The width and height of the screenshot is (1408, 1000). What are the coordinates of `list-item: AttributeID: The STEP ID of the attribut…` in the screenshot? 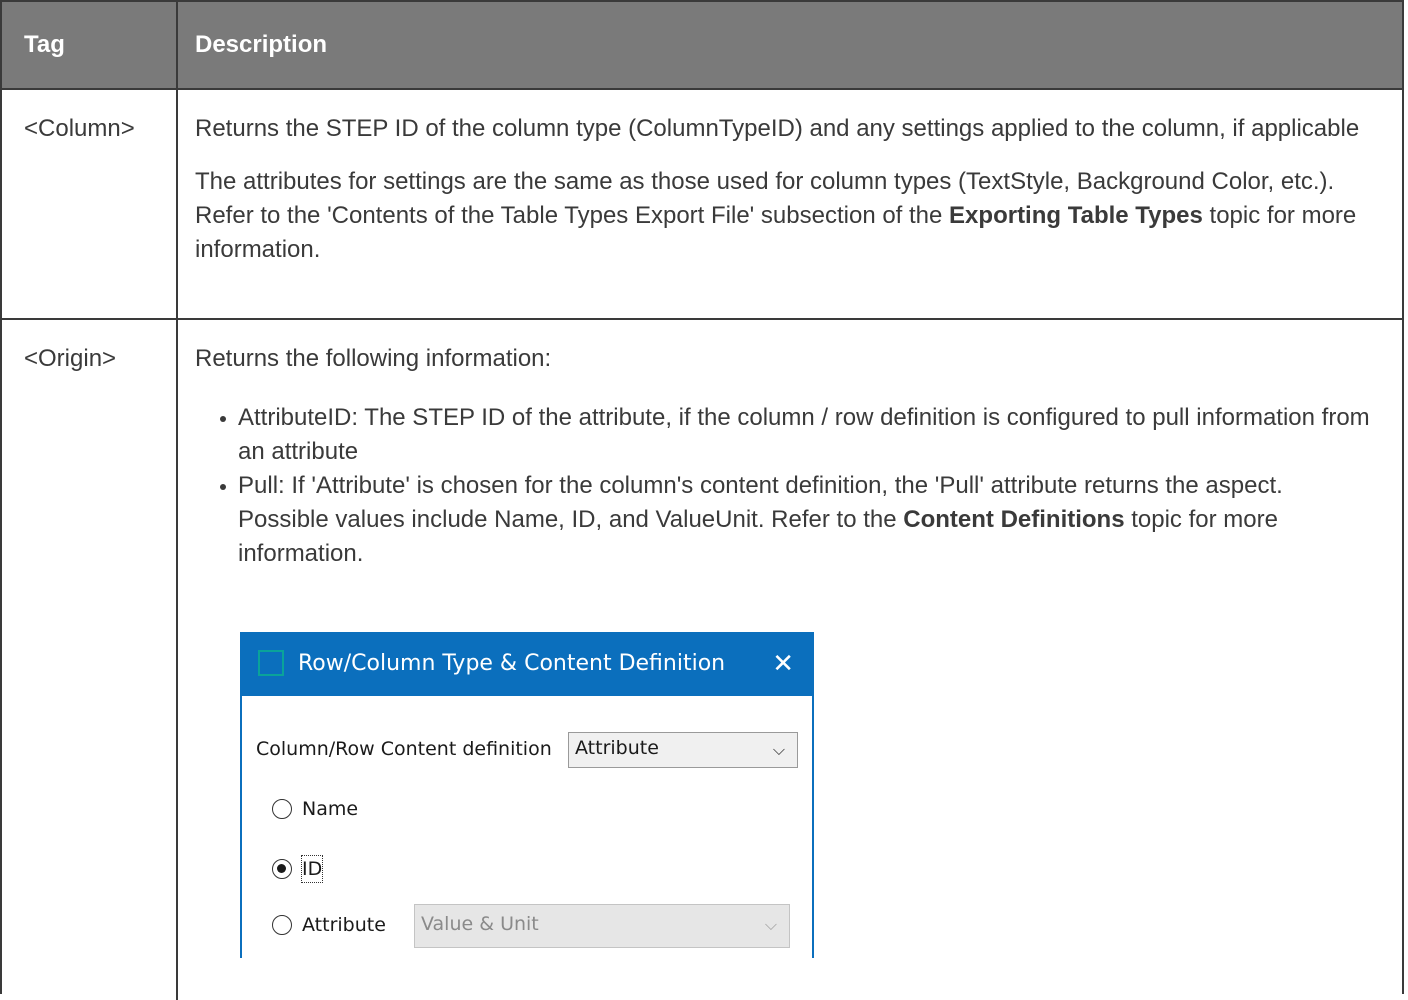 It's located at (787, 435).